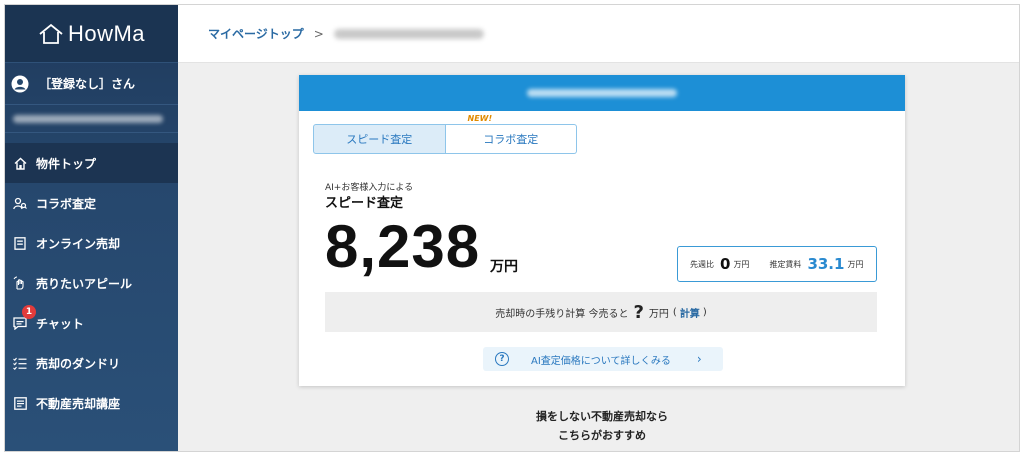 The width and height of the screenshot is (1024, 456). I want to click on breadcrumb-current-blurred, so click(408, 33).